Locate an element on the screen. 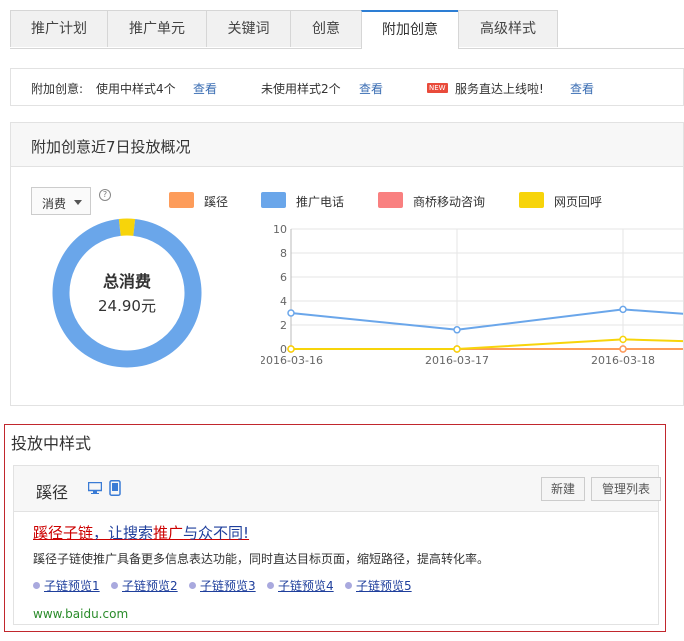  tab-promotion-unit: 推广单元 is located at coordinates (157, 28).